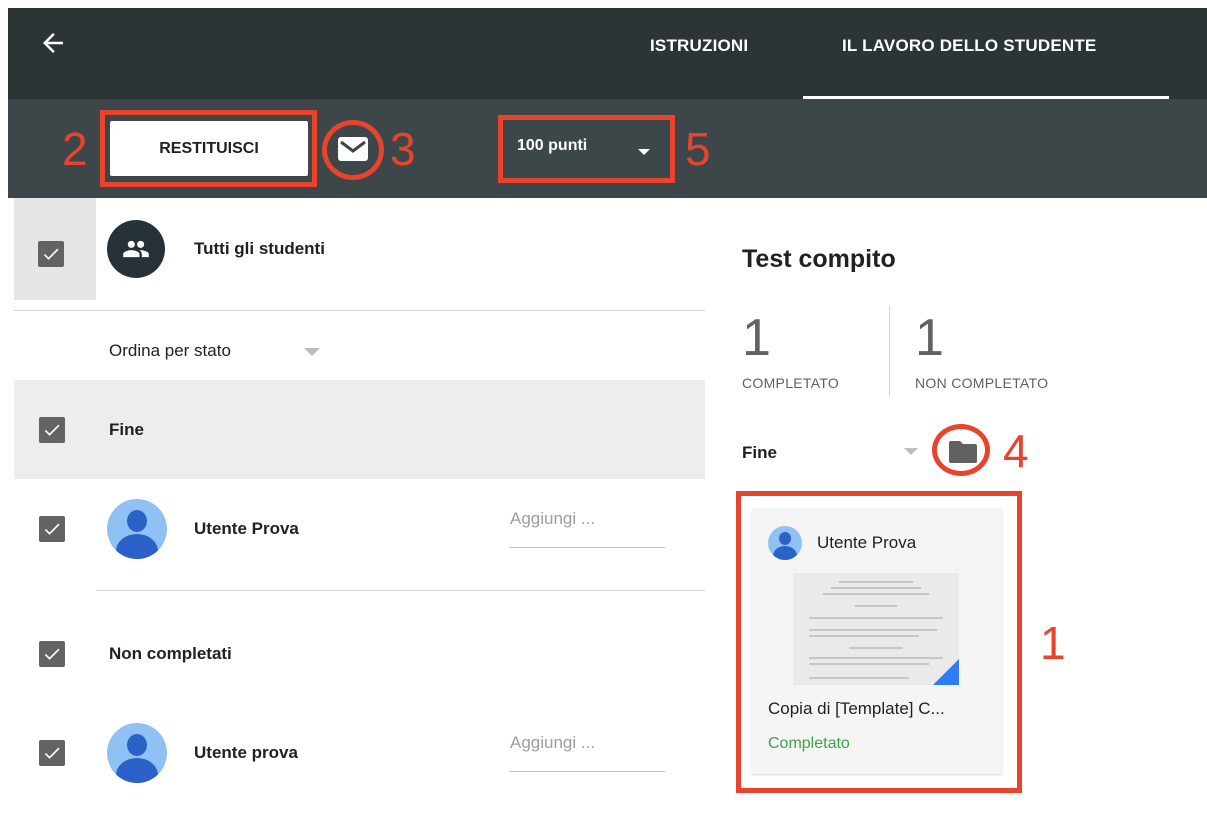 The width and height of the screenshot is (1207, 820). Describe the element at coordinates (75, 149) in the screenshot. I see `annotation-number-2: 2` at that location.